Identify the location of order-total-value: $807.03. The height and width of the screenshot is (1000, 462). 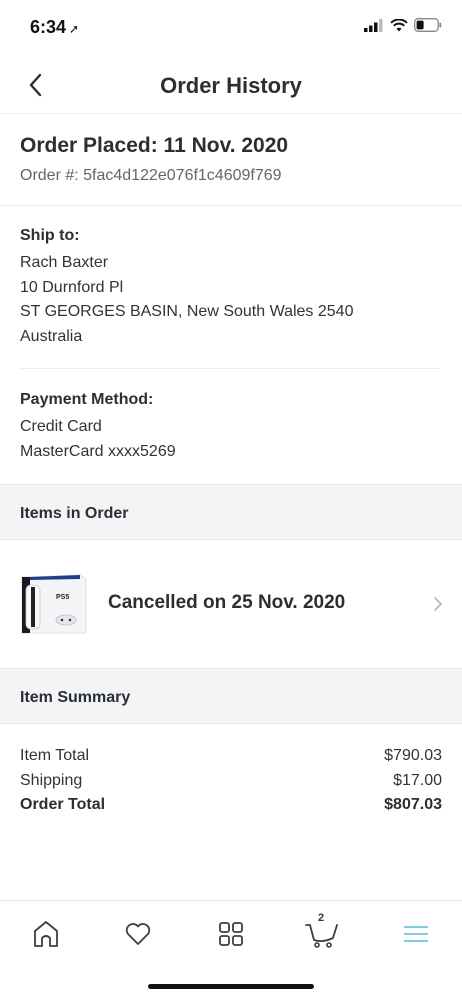
(413, 804).